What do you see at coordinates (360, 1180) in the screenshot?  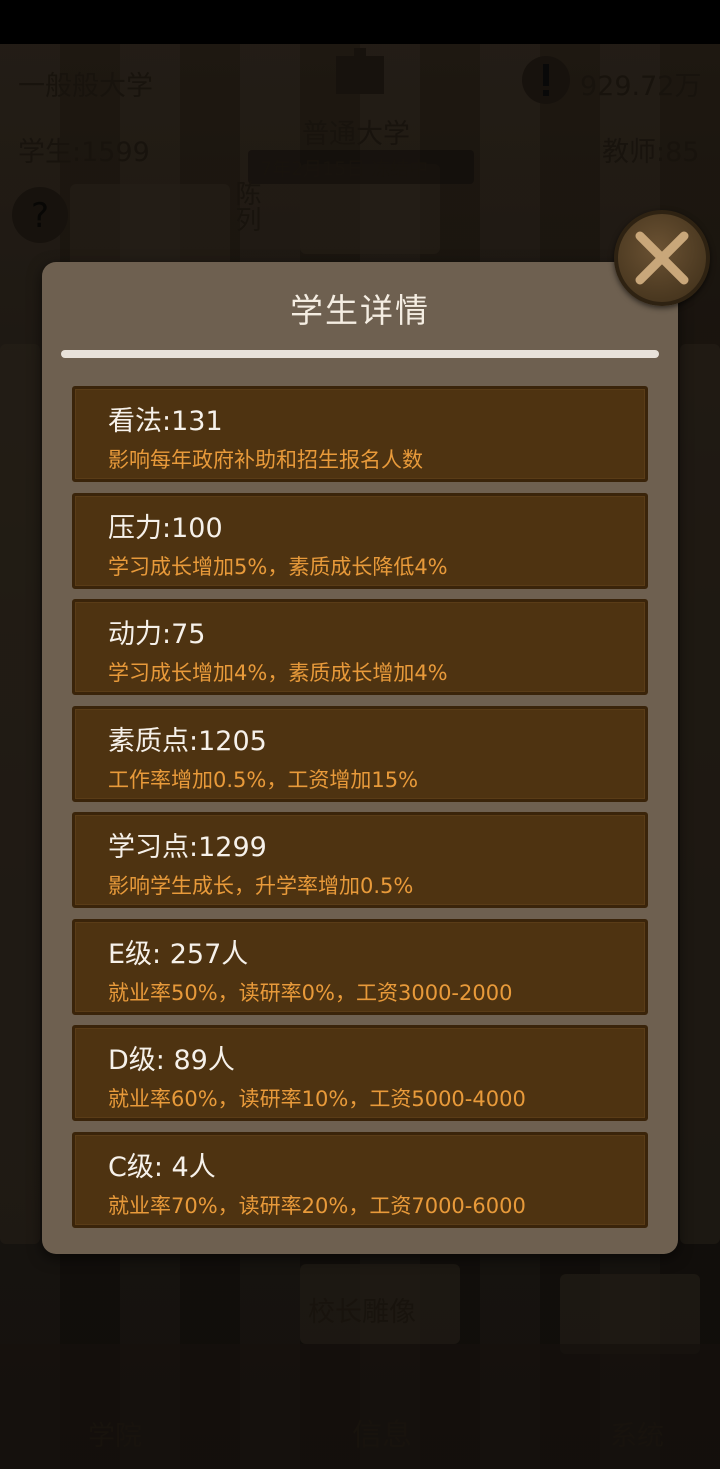 I see `detail-row-grade-c: C级: 4人 就业率70%，读研率20%，工资7000-6000` at bounding box center [360, 1180].